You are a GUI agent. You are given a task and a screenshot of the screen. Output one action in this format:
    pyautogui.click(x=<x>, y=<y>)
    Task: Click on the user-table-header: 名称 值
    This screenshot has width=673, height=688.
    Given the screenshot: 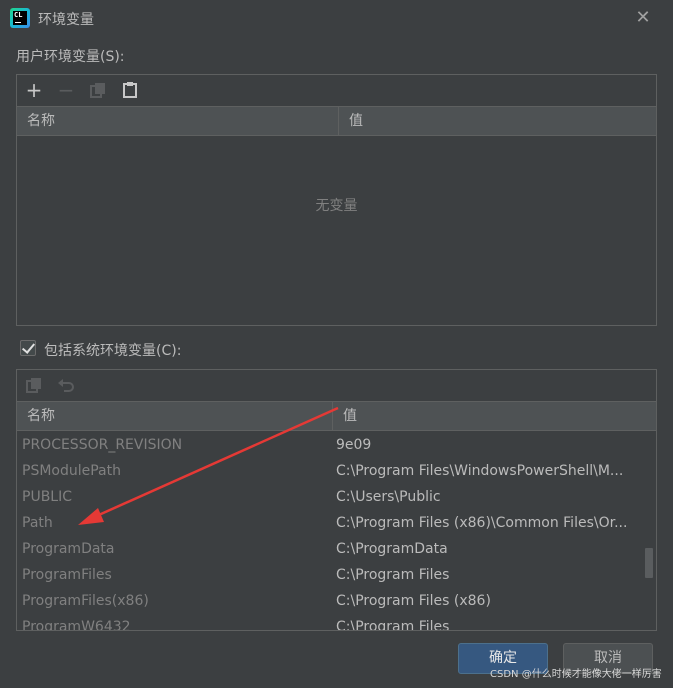 What is the action you would take?
    pyautogui.click(x=336, y=121)
    